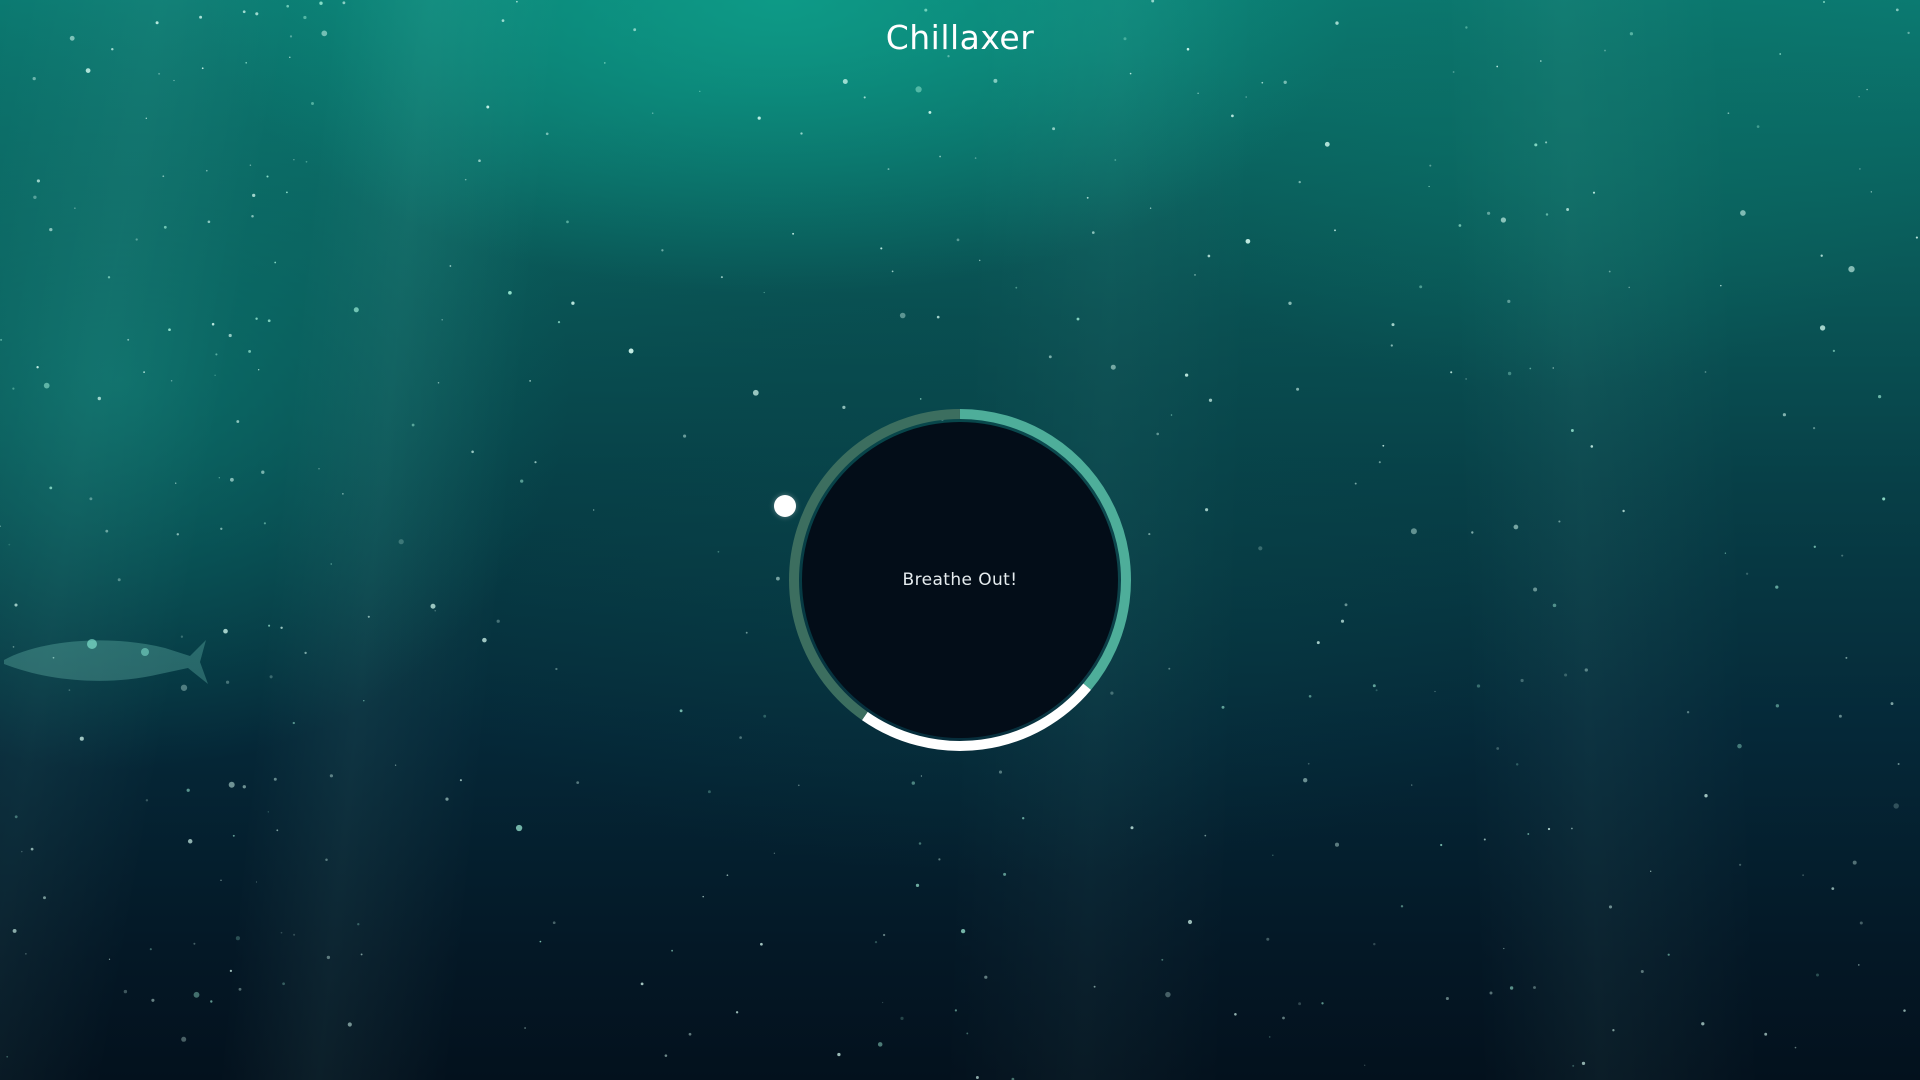  I want to click on breathing-core: Breathe Out!, so click(960, 580).